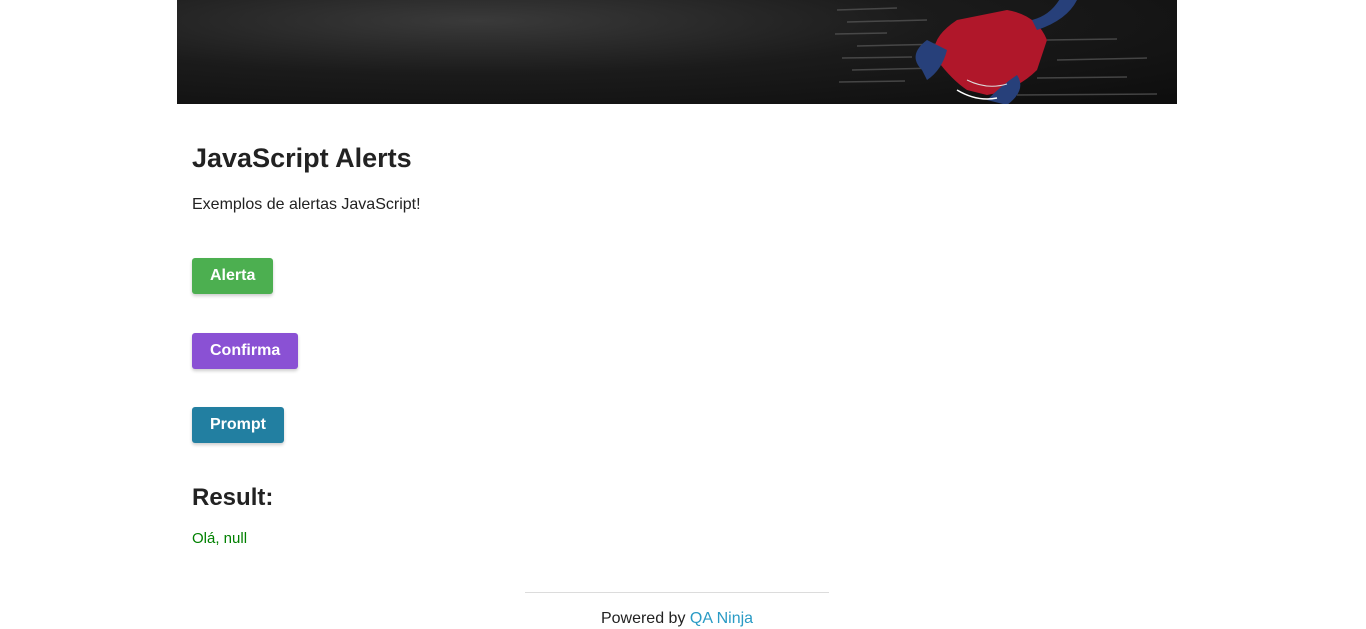  I want to click on confirm-button: Confirma, so click(245, 351).